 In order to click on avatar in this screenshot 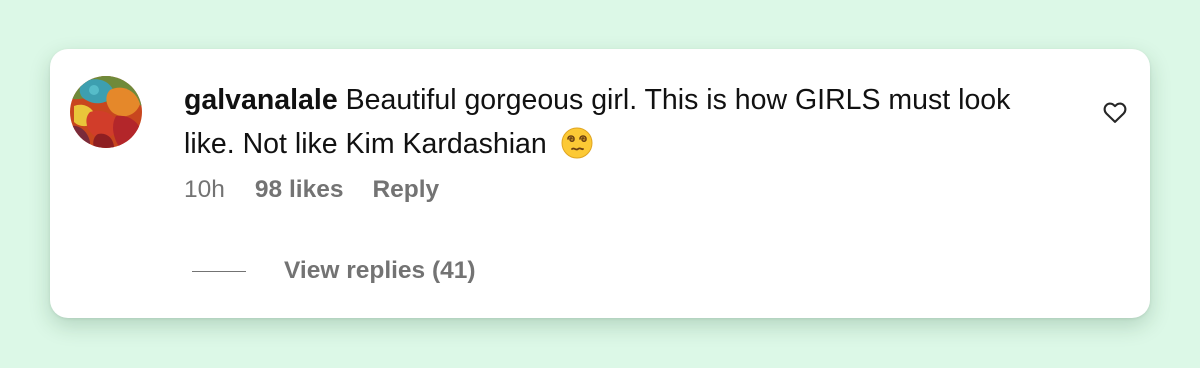, I will do `click(106, 112)`.